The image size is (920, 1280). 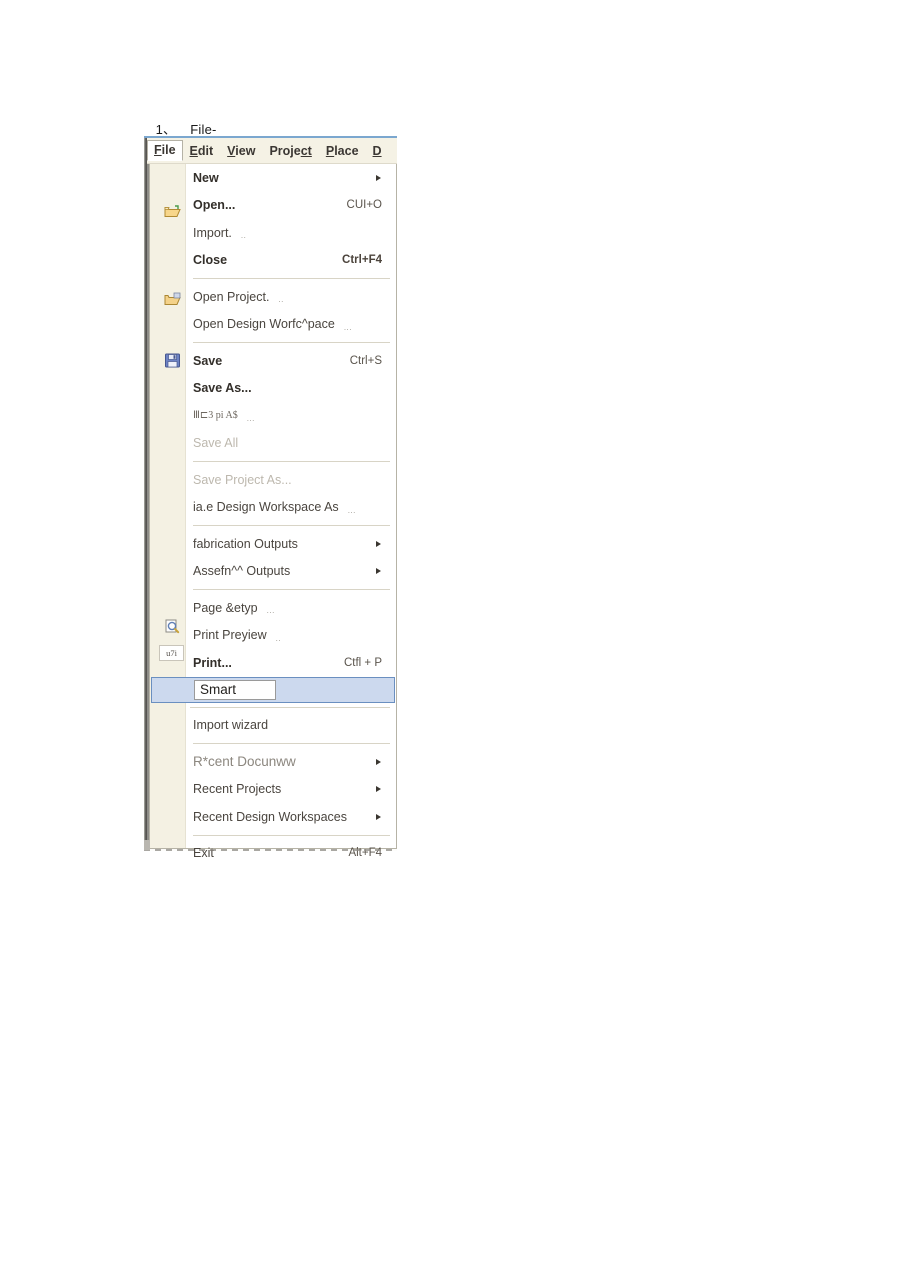 What do you see at coordinates (362, 662) in the screenshot?
I see `menu-item-print-accel: Ctfl + P` at bounding box center [362, 662].